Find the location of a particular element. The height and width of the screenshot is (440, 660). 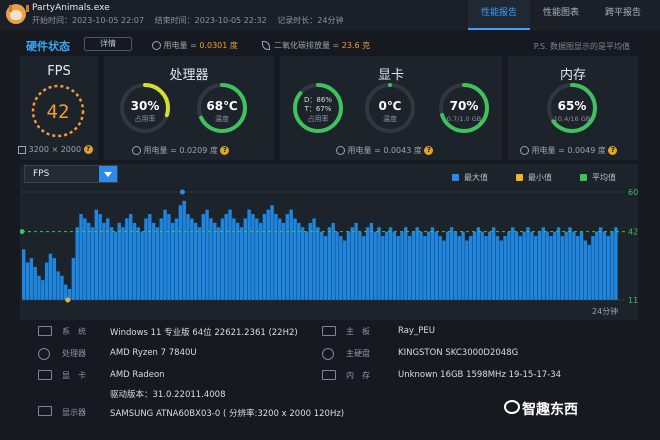

gpu-usage-label: 占用率 is located at coordinates (318, 118).